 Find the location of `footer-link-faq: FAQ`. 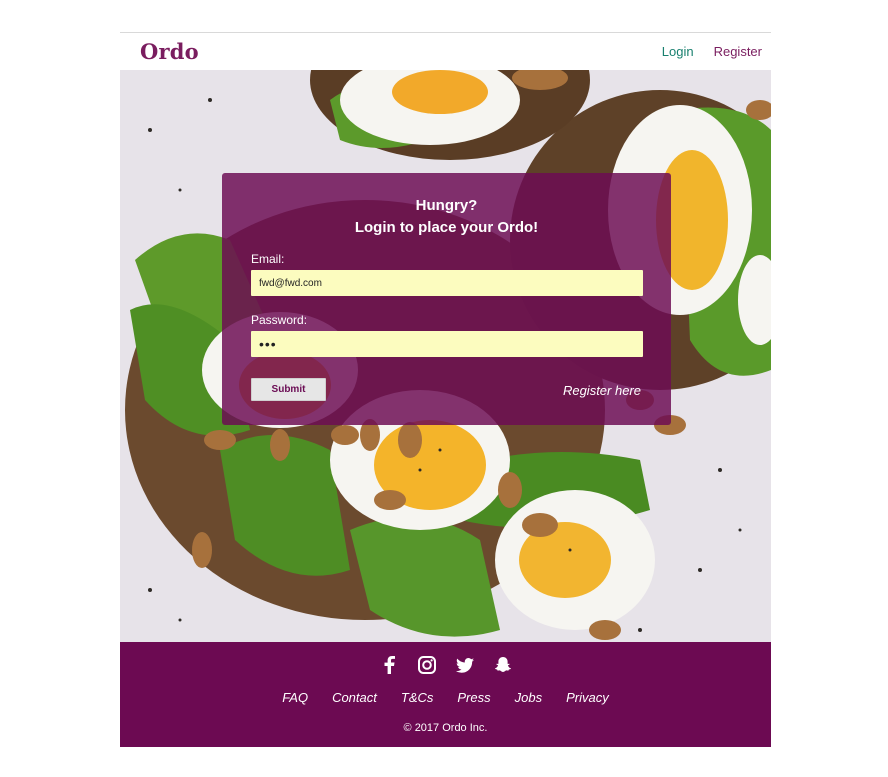

footer-link-faq: FAQ is located at coordinates (295, 697).